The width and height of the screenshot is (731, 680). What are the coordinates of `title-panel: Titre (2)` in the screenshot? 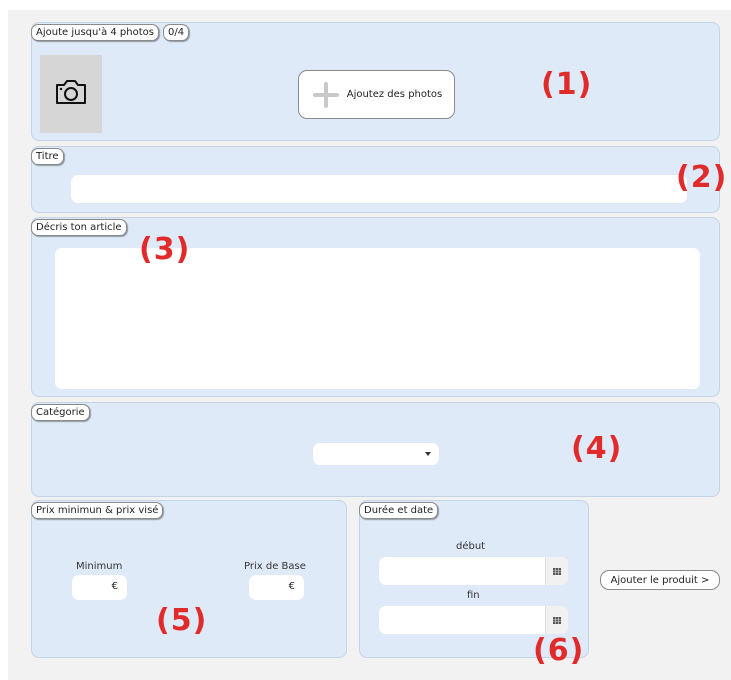 It's located at (378, 179).